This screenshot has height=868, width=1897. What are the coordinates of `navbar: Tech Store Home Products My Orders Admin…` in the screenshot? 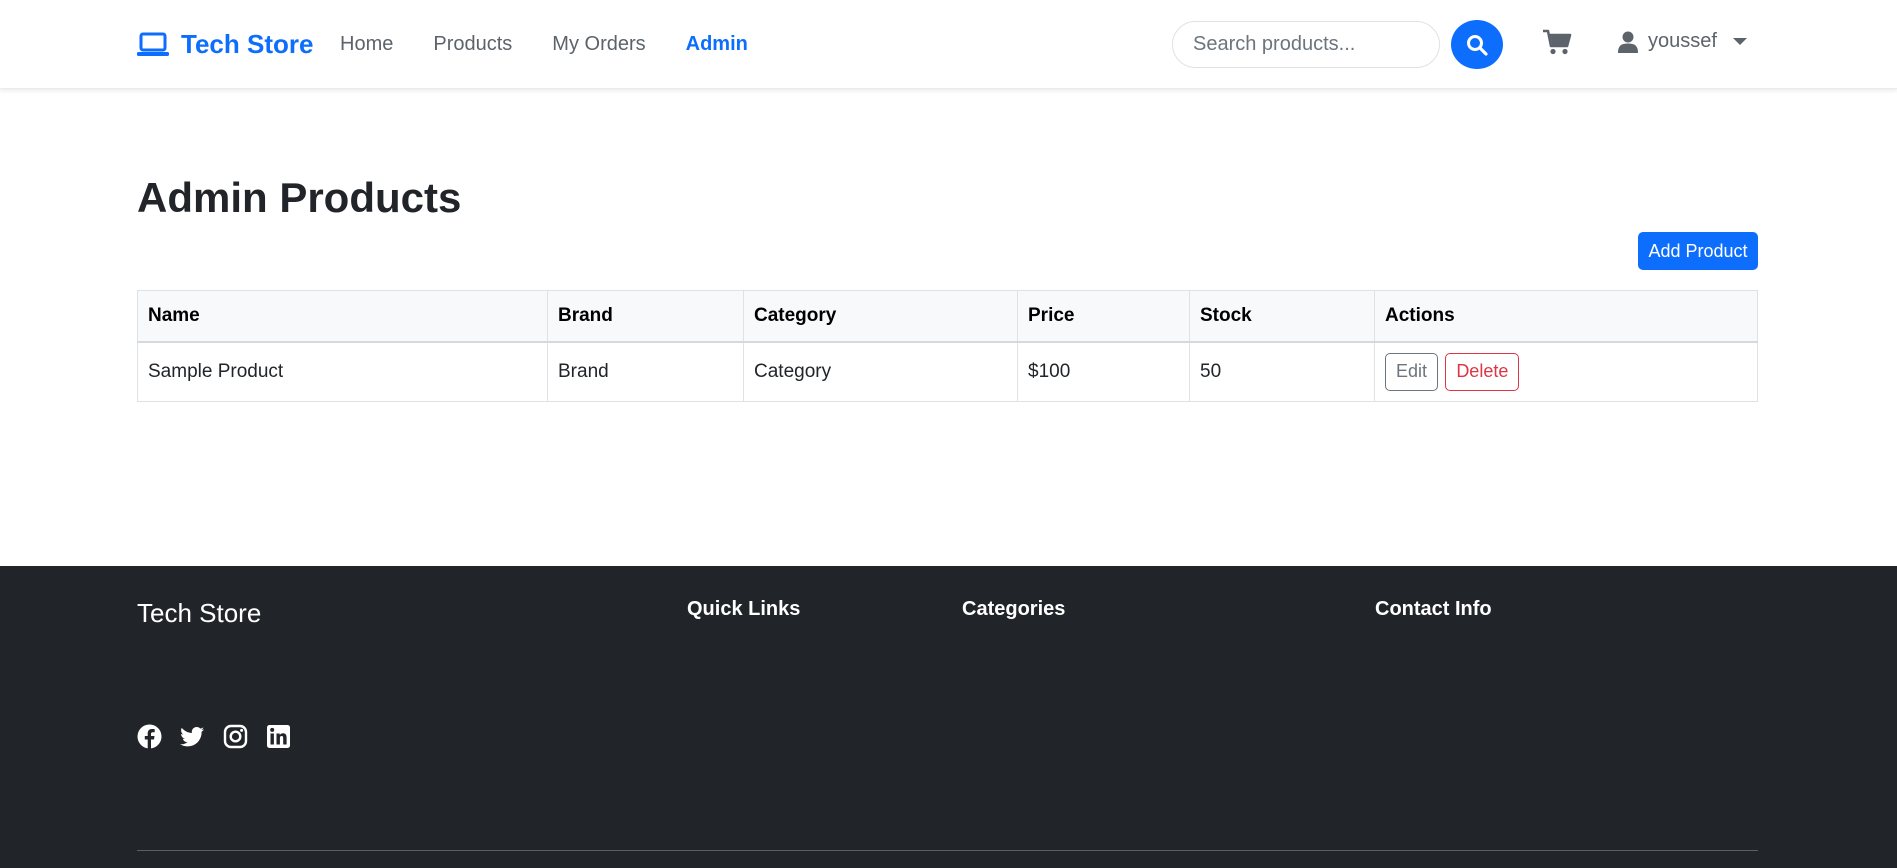 It's located at (948, 44).